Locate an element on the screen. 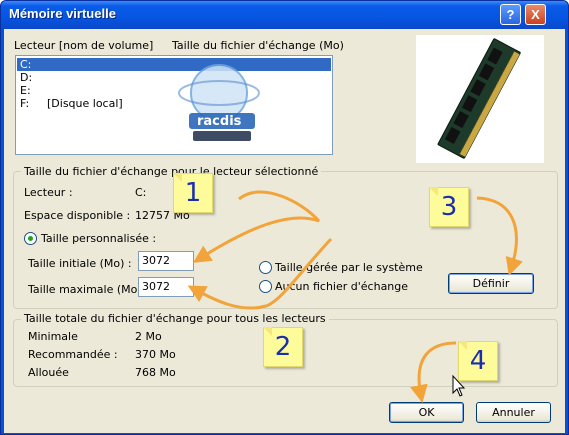  ok-button: OK is located at coordinates (426, 412).